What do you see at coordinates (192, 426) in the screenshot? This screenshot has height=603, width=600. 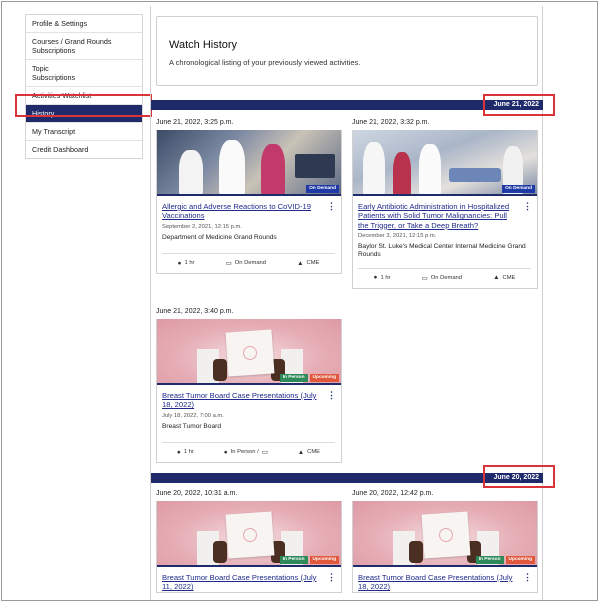 I see `activity-department: Breast Tumor Board` at bounding box center [192, 426].